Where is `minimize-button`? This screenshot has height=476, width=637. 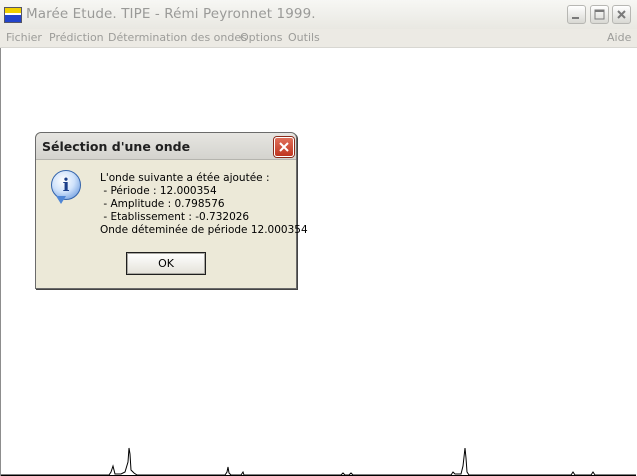 minimize-button is located at coordinates (576, 14).